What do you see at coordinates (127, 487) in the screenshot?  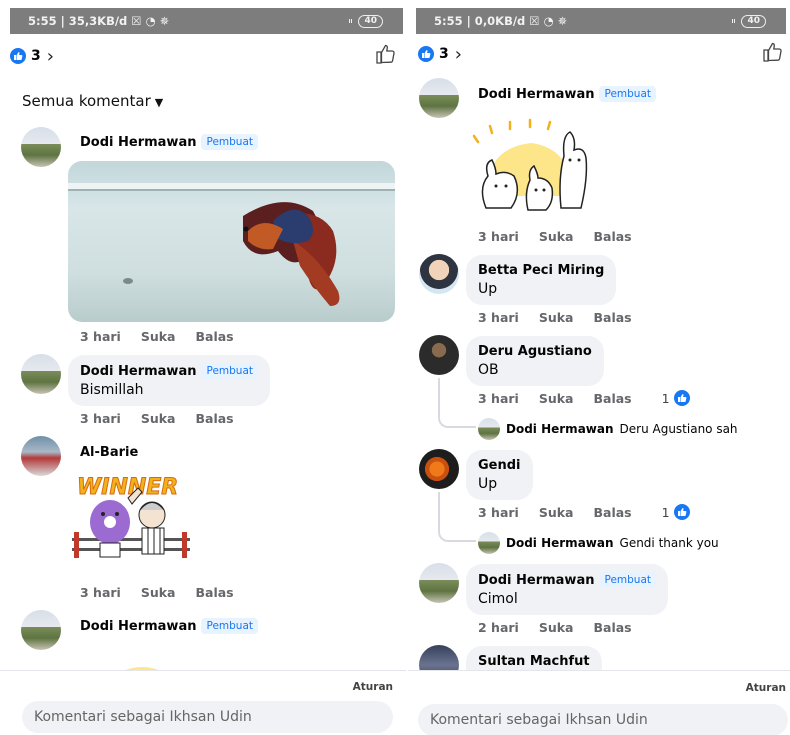 I see `sticker-text: WINNER` at bounding box center [127, 487].